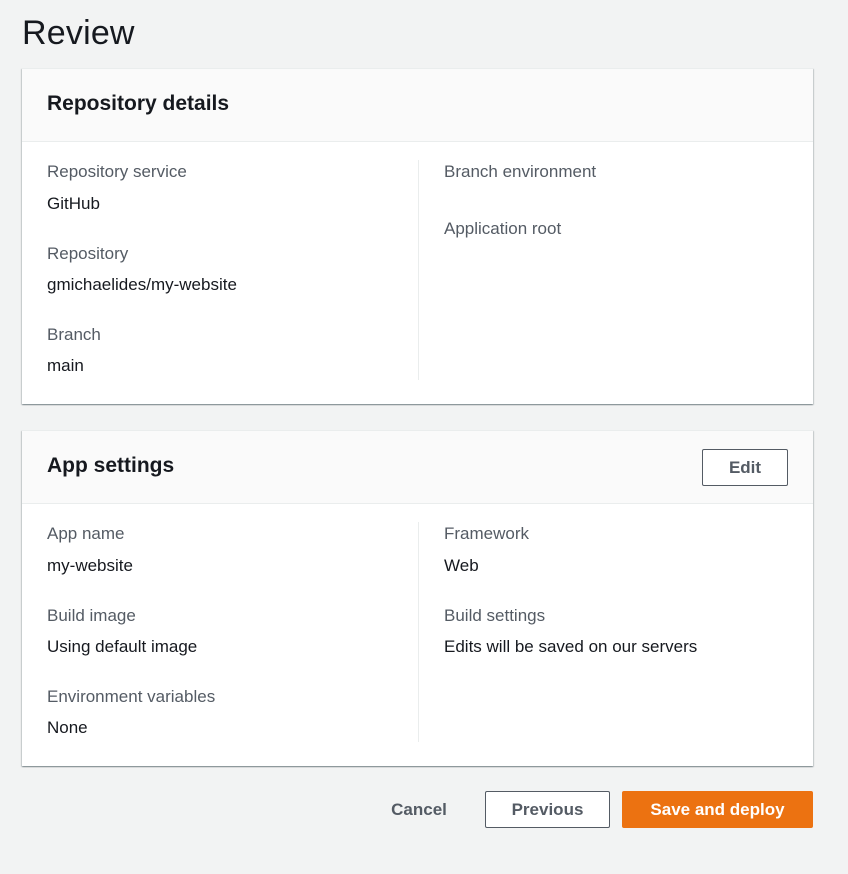 The width and height of the screenshot is (848, 874). Describe the element at coordinates (67, 727) in the screenshot. I see `environment-variables-value: None` at that location.